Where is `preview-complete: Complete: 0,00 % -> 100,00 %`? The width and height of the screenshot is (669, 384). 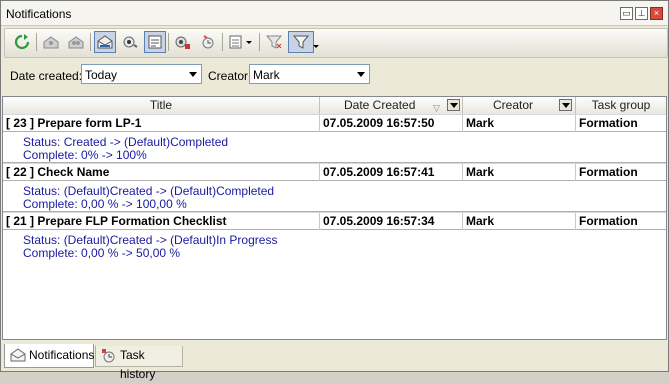
preview-complete: Complete: 0,00 % -> 100,00 % is located at coordinates (105, 204).